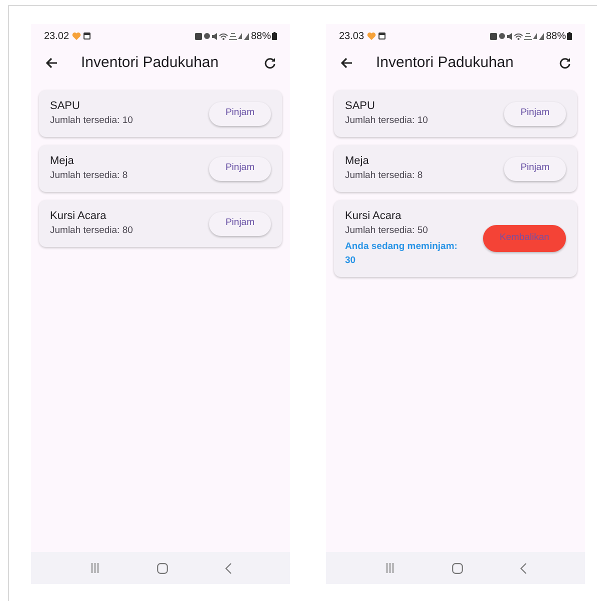 The width and height of the screenshot is (597, 601). What do you see at coordinates (57, 37) in the screenshot?
I see `status-time: 23.02` at bounding box center [57, 37].